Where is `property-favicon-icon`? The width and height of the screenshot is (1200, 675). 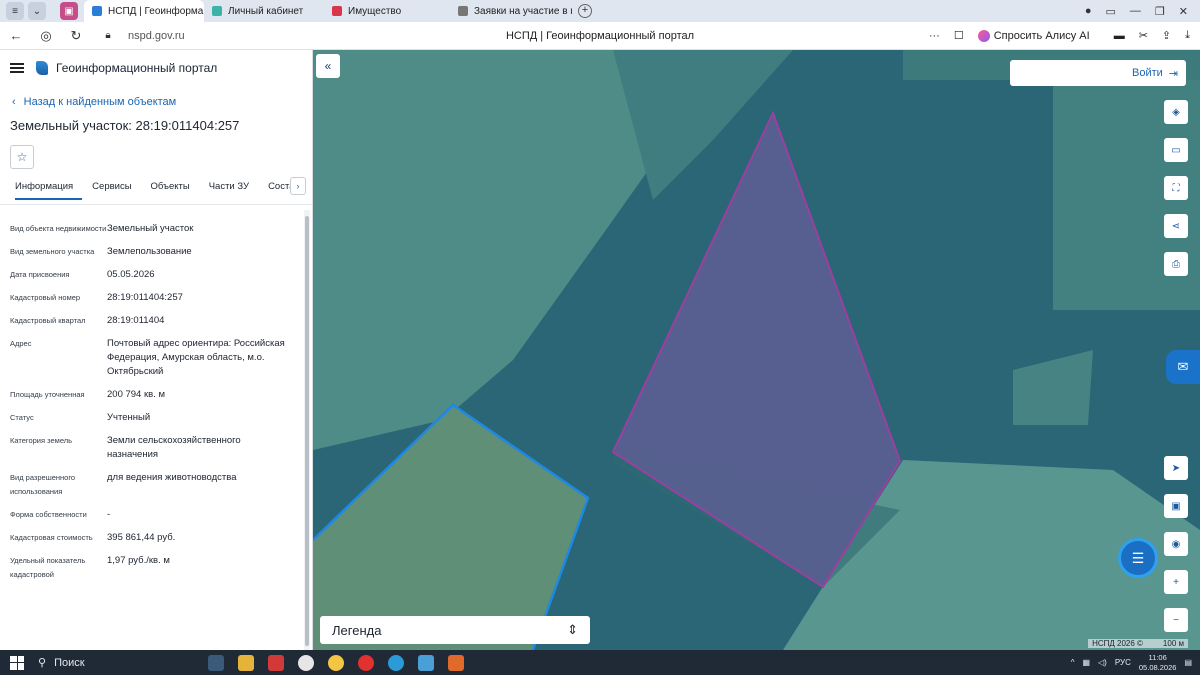 property-favicon-icon is located at coordinates (337, 11).